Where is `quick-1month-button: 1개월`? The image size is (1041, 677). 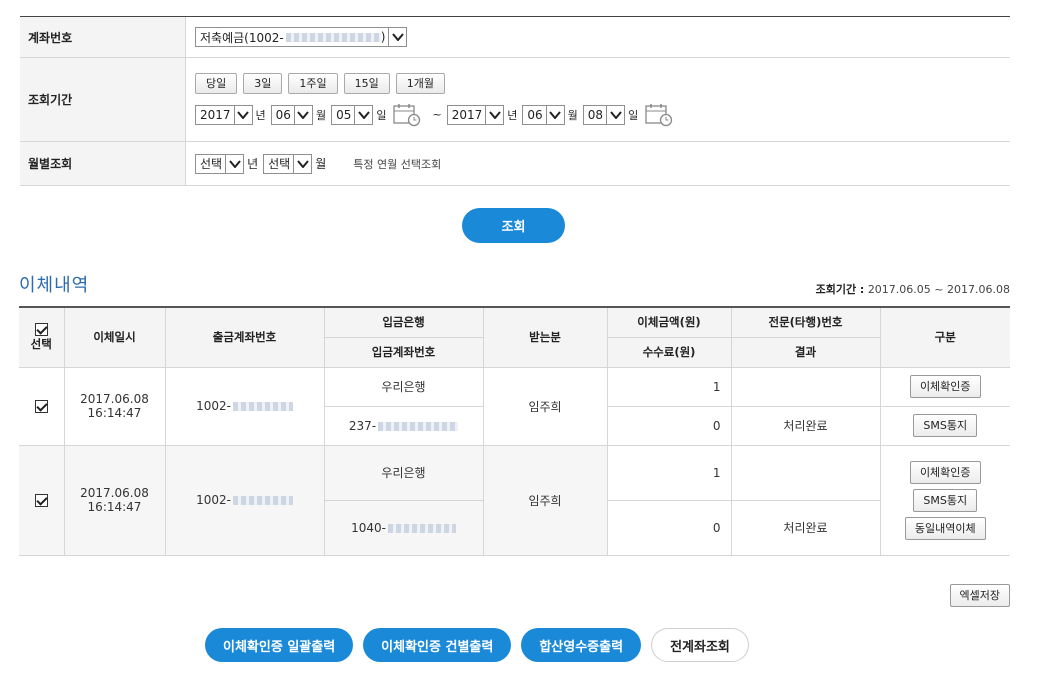 quick-1month-button: 1개월 is located at coordinates (420, 83).